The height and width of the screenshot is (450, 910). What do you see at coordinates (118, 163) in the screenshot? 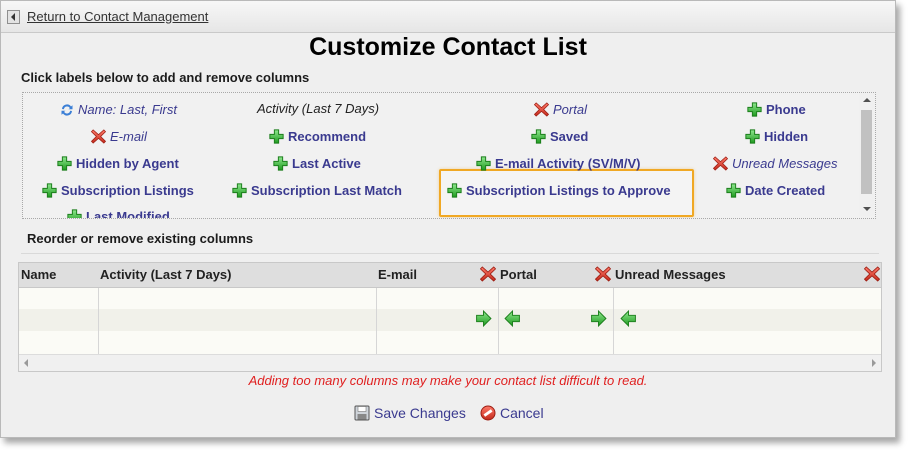
I see `column-option-hidden-by-agent: Hidden by Agent` at bounding box center [118, 163].